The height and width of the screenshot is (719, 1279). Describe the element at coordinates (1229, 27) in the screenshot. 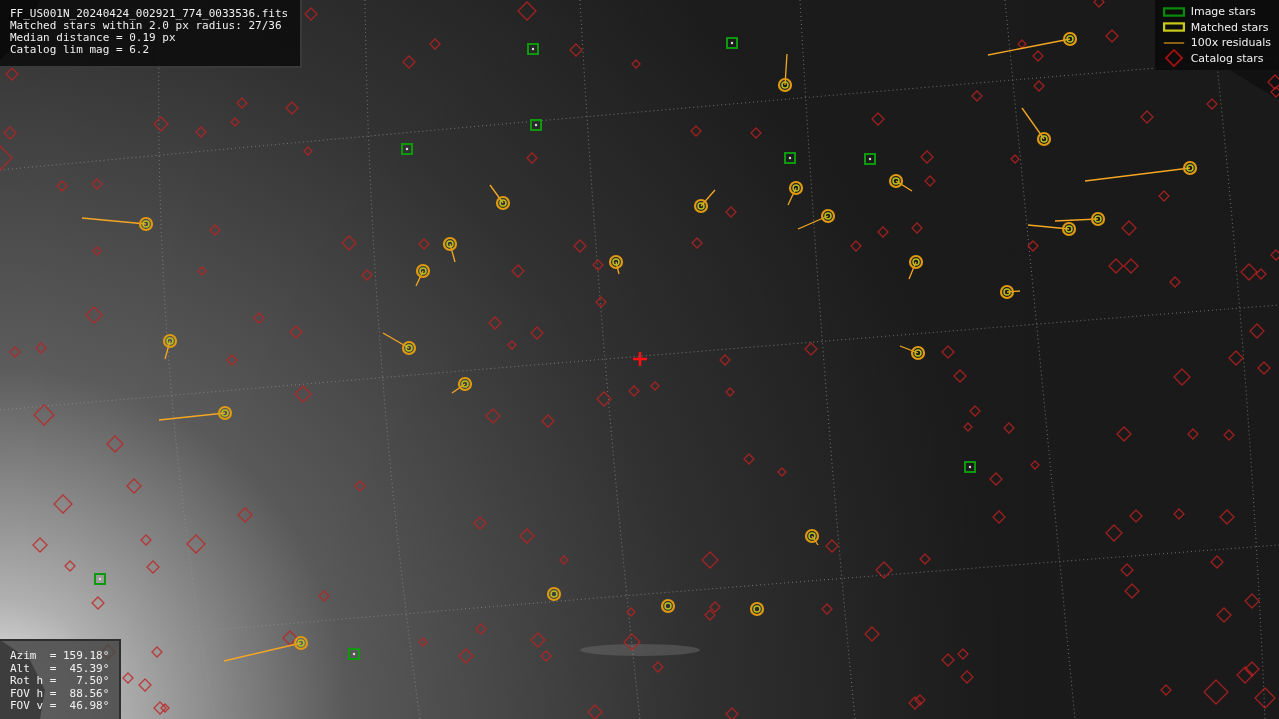

I see `legend-label: Matched stars` at that location.